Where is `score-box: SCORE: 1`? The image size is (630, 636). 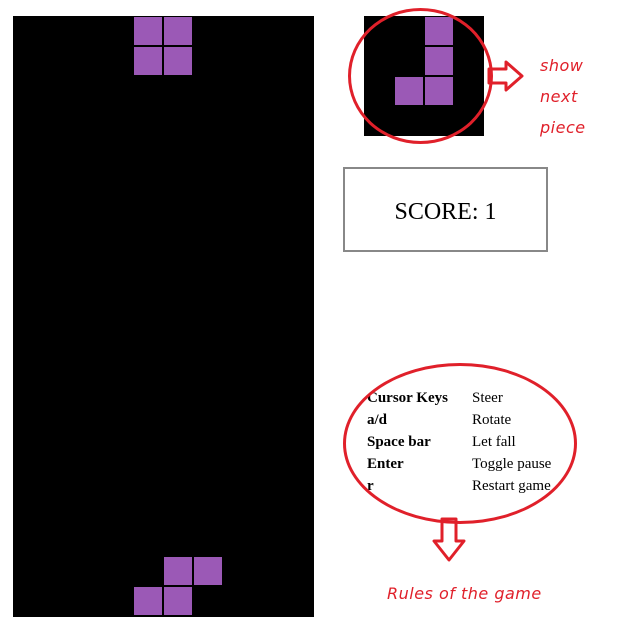
score-box: SCORE: 1 is located at coordinates (445, 209).